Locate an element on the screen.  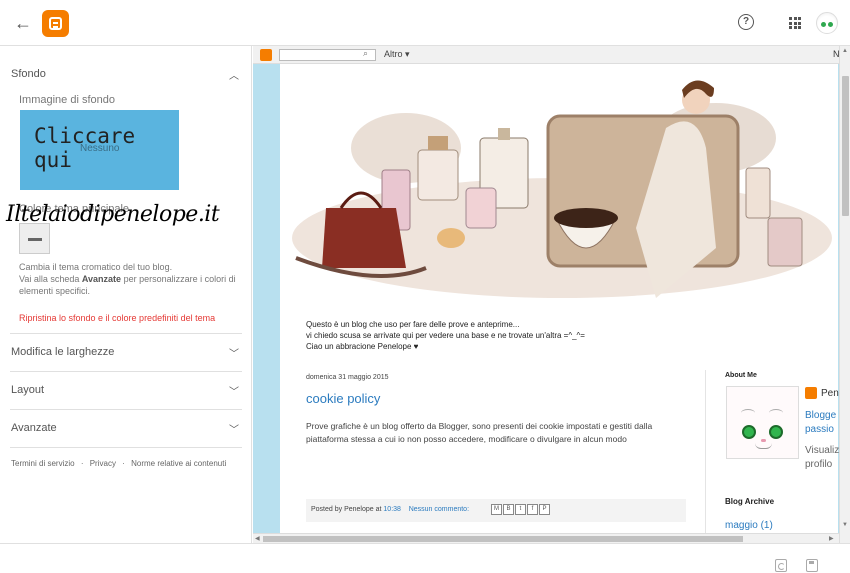
watermark-text: Iltelaiodipenelope.it is located at coordinates (113, 214).